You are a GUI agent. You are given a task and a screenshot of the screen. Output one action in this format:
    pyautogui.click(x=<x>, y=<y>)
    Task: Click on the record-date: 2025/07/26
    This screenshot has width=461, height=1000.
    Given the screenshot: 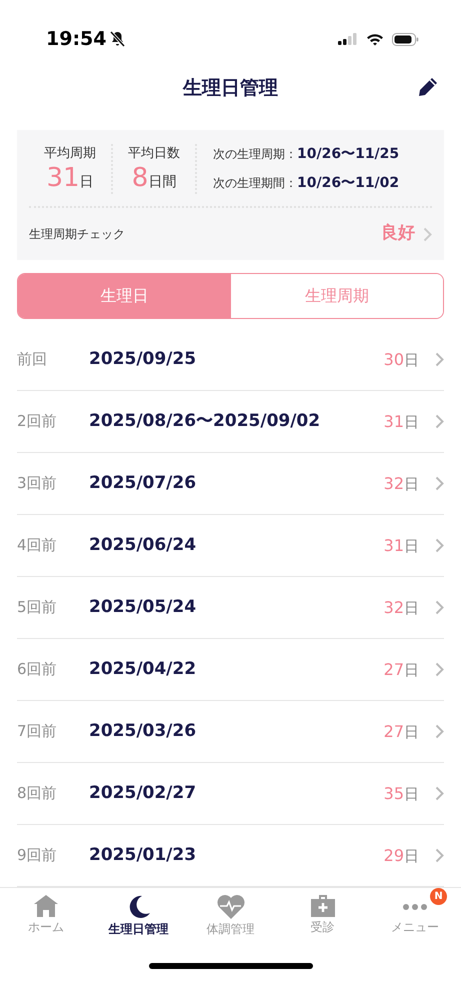 What is the action you would take?
    pyautogui.click(x=143, y=483)
    